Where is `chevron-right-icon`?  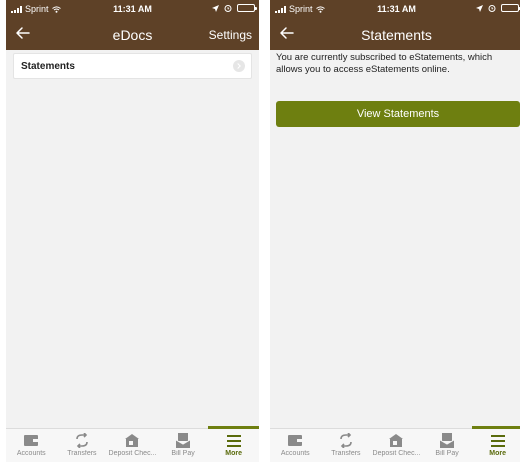 chevron-right-icon is located at coordinates (239, 66).